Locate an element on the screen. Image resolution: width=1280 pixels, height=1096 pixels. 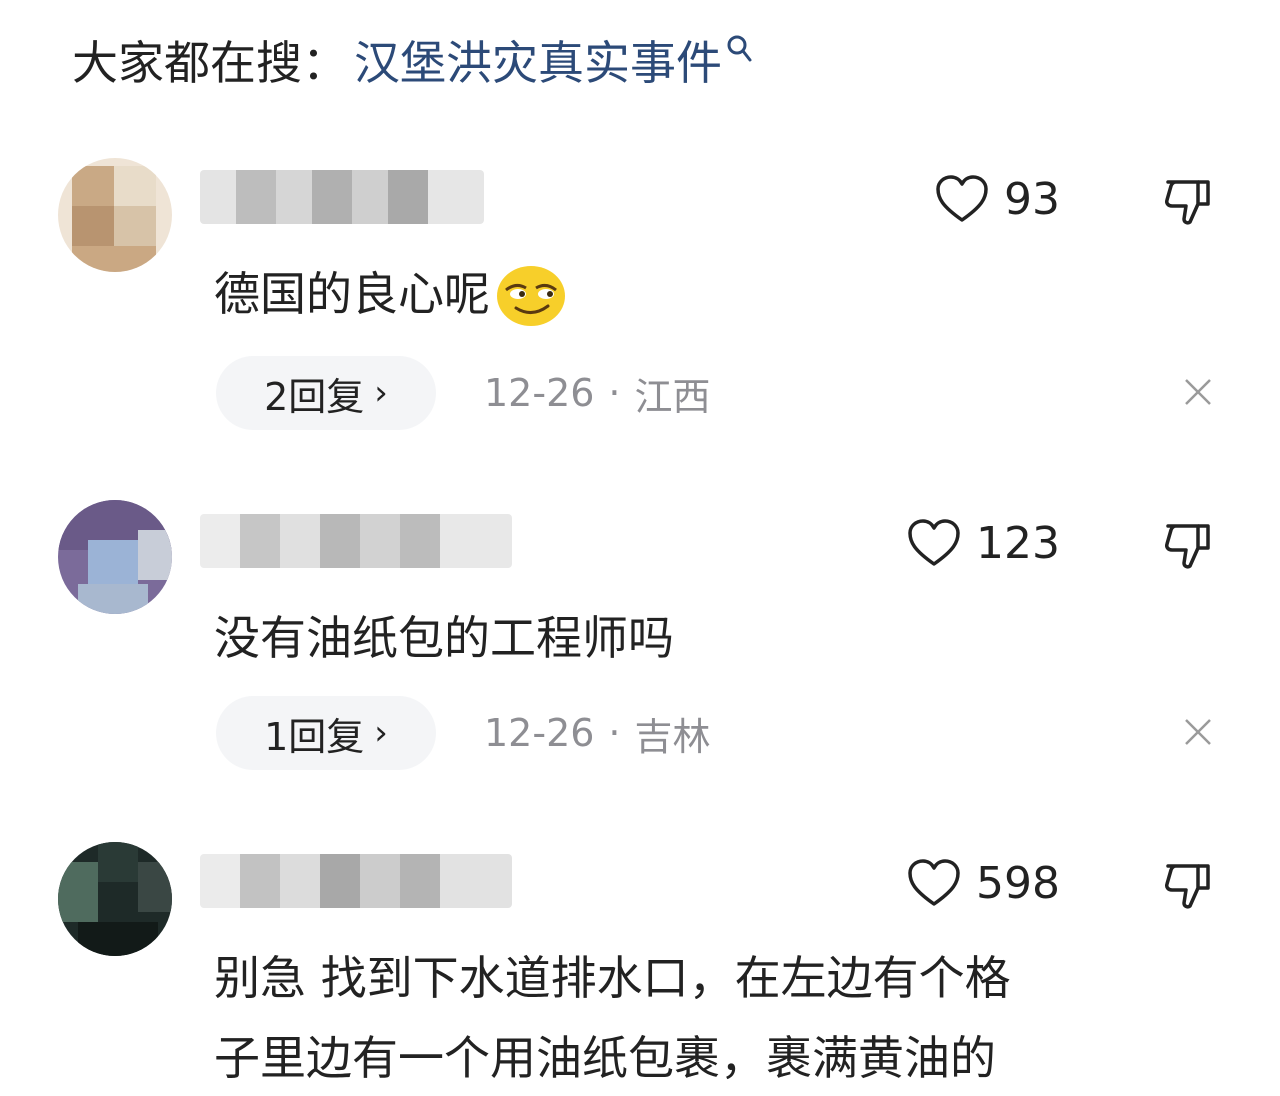
reply-count-label: 2回复 is located at coordinates (314, 396).